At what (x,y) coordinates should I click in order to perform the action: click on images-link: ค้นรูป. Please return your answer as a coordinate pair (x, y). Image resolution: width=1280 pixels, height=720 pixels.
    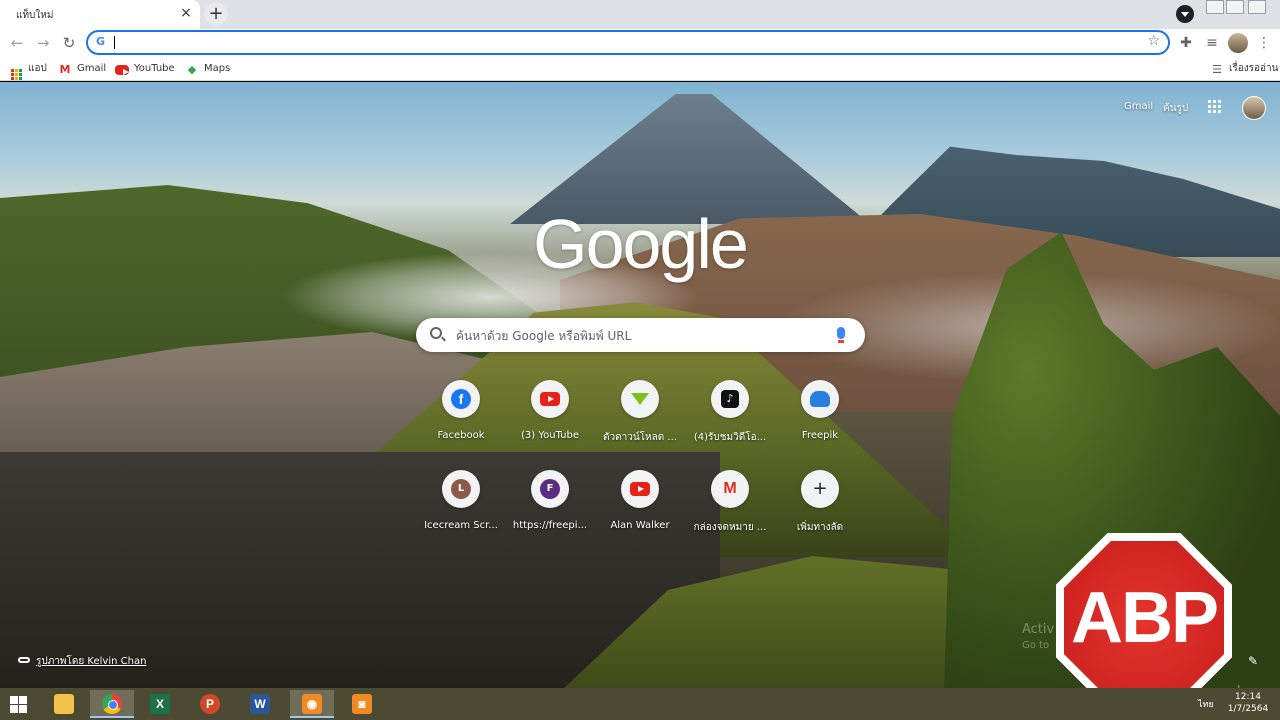
    Looking at the image, I should click on (1175, 108).